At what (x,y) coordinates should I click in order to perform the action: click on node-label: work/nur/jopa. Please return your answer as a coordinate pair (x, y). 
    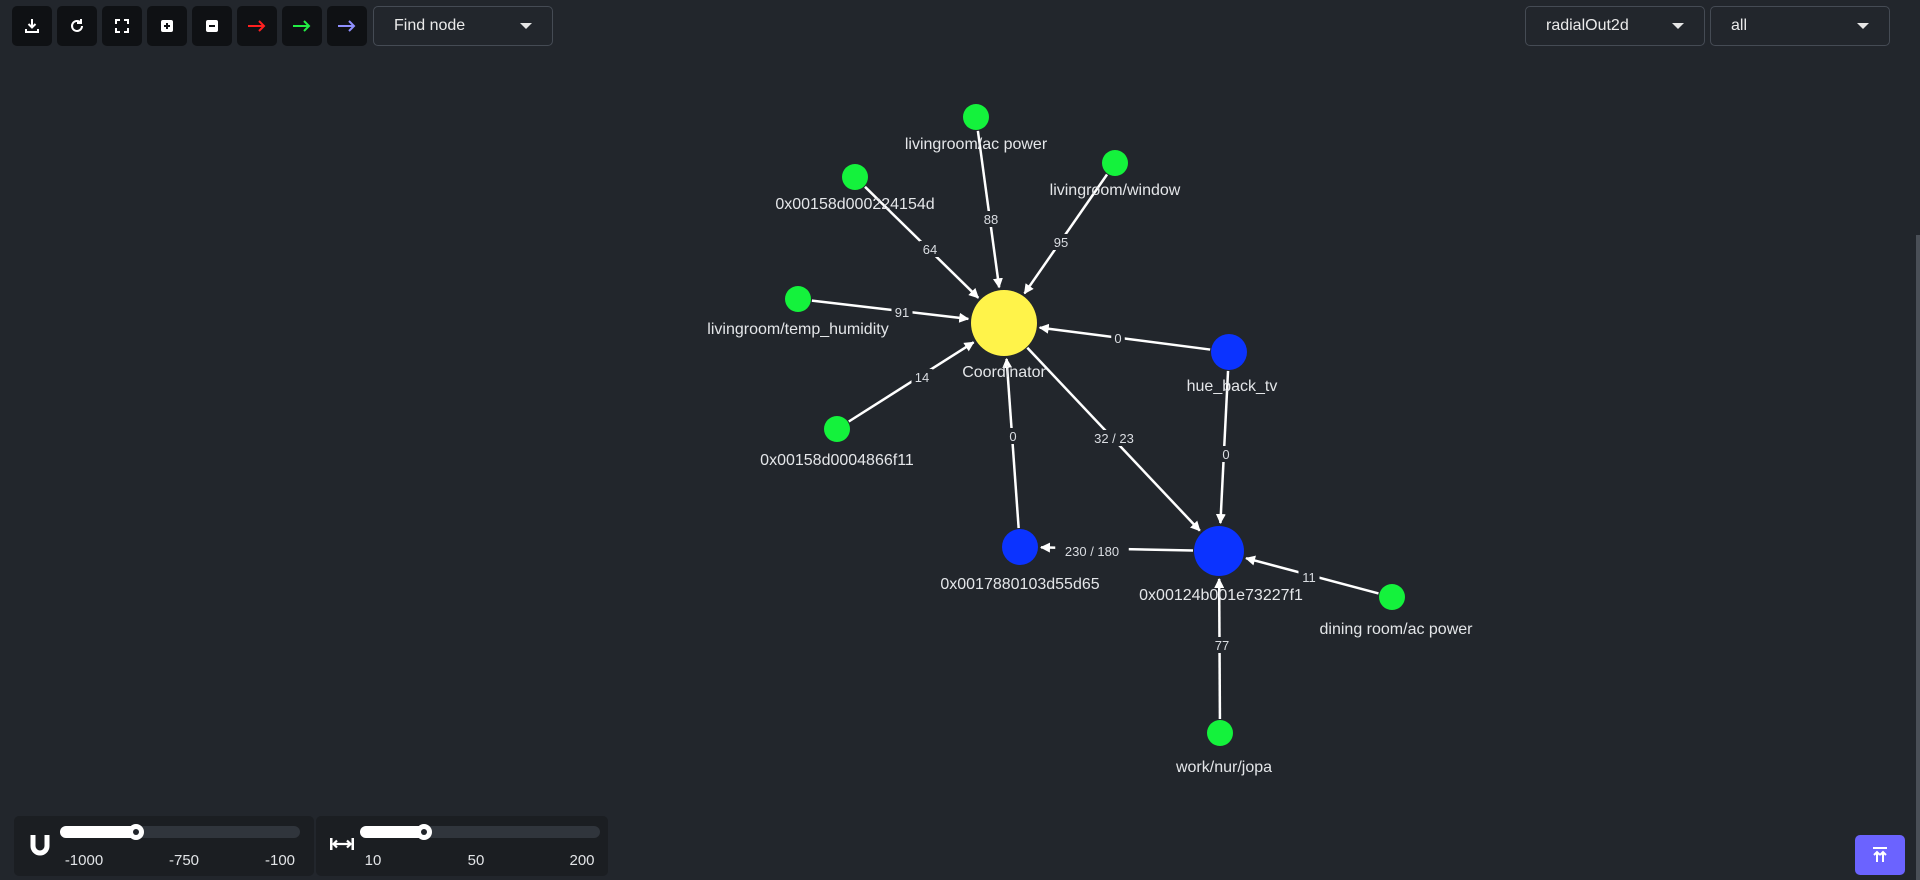
    Looking at the image, I should click on (1223, 767).